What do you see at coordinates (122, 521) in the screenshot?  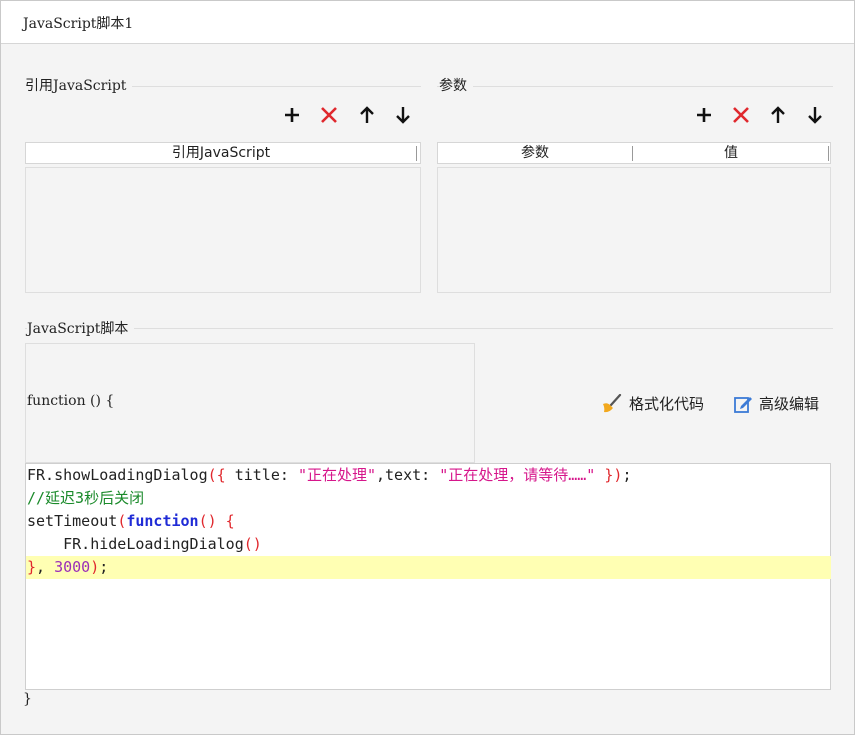 I see `code-token: (` at bounding box center [122, 521].